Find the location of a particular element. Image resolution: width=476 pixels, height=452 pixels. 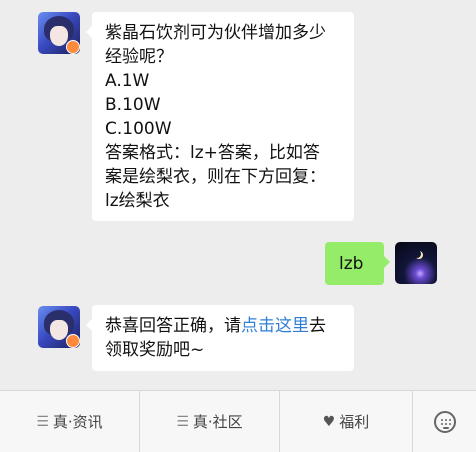

message-line: 领取奖励吧~ is located at coordinates (155, 350).